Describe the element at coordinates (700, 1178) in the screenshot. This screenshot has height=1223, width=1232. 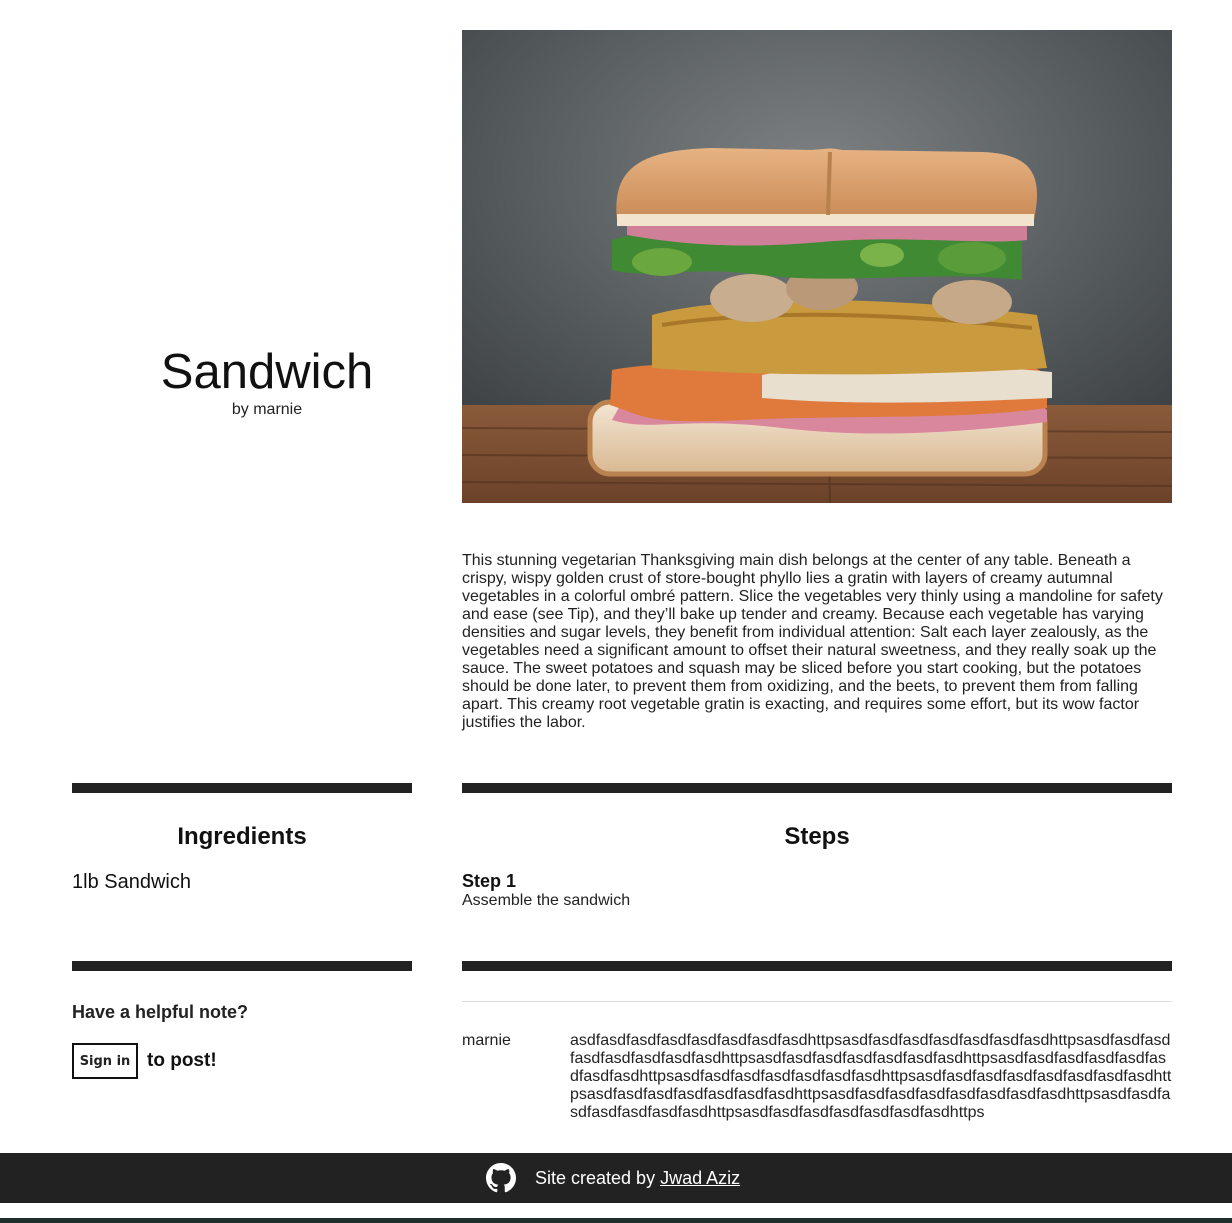
I see `author-link: Jwad Aziz` at that location.